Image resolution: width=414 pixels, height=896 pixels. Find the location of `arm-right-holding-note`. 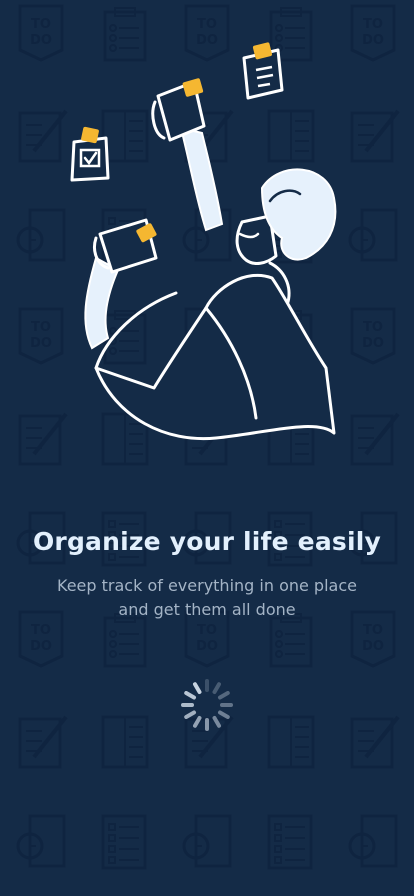

arm-right-holding-note is located at coordinates (187, 155).